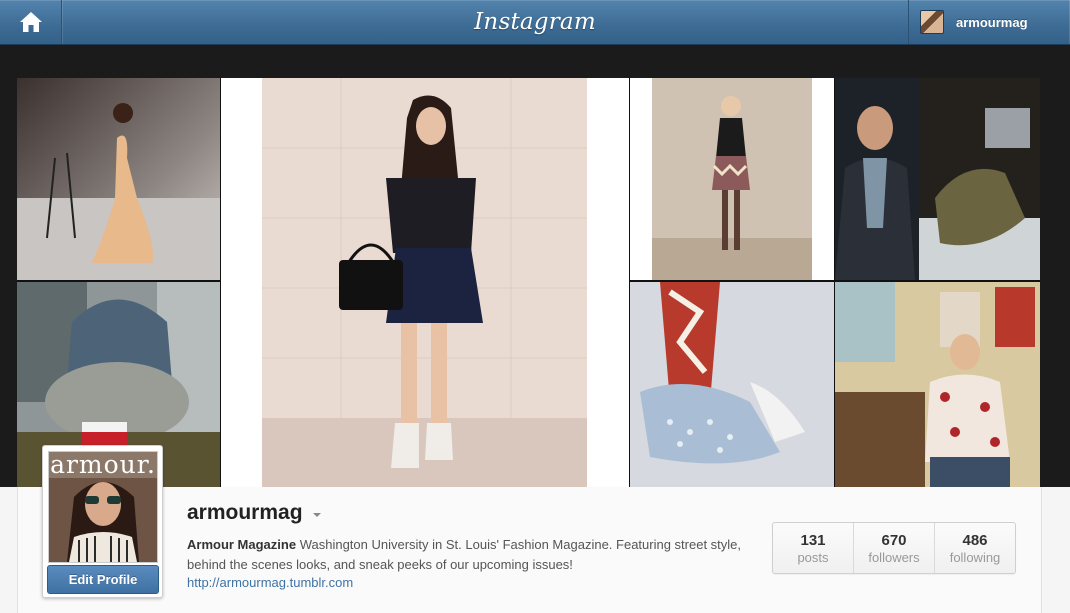 The width and height of the screenshot is (1070, 613). I want to click on profile-avatar-card: armour. Edit Profile, so click(102, 521).